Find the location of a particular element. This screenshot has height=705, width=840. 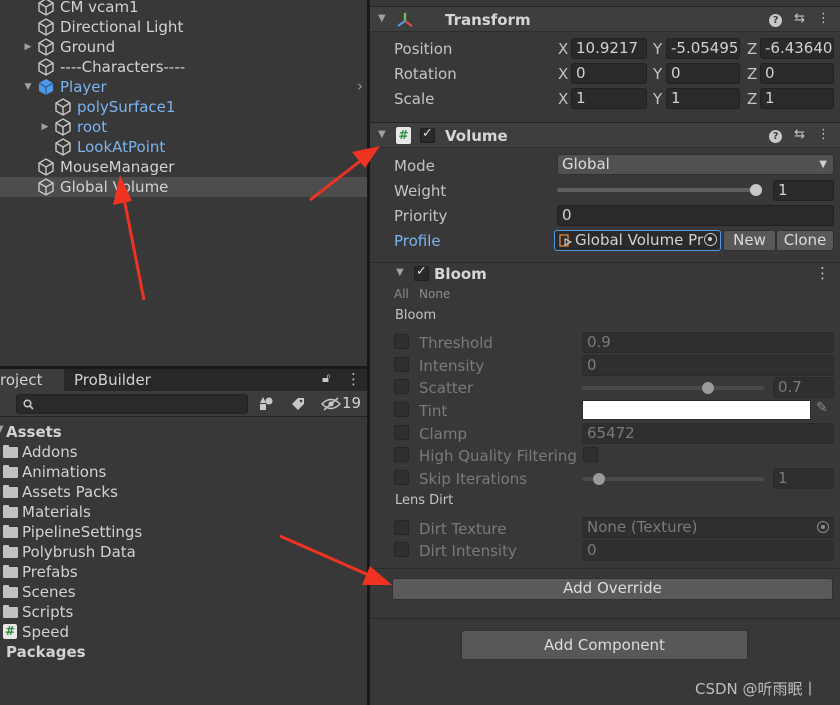

project-tree-item-assets: ▼ Assets is located at coordinates (183, 432).